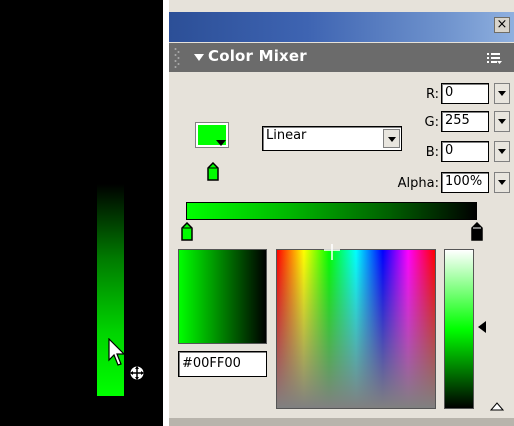 The width and height of the screenshot is (514, 426). What do you see at coordinates (432, 94) in the screenshot?
I see `r-label: R:` at bounding box center [432, 94].